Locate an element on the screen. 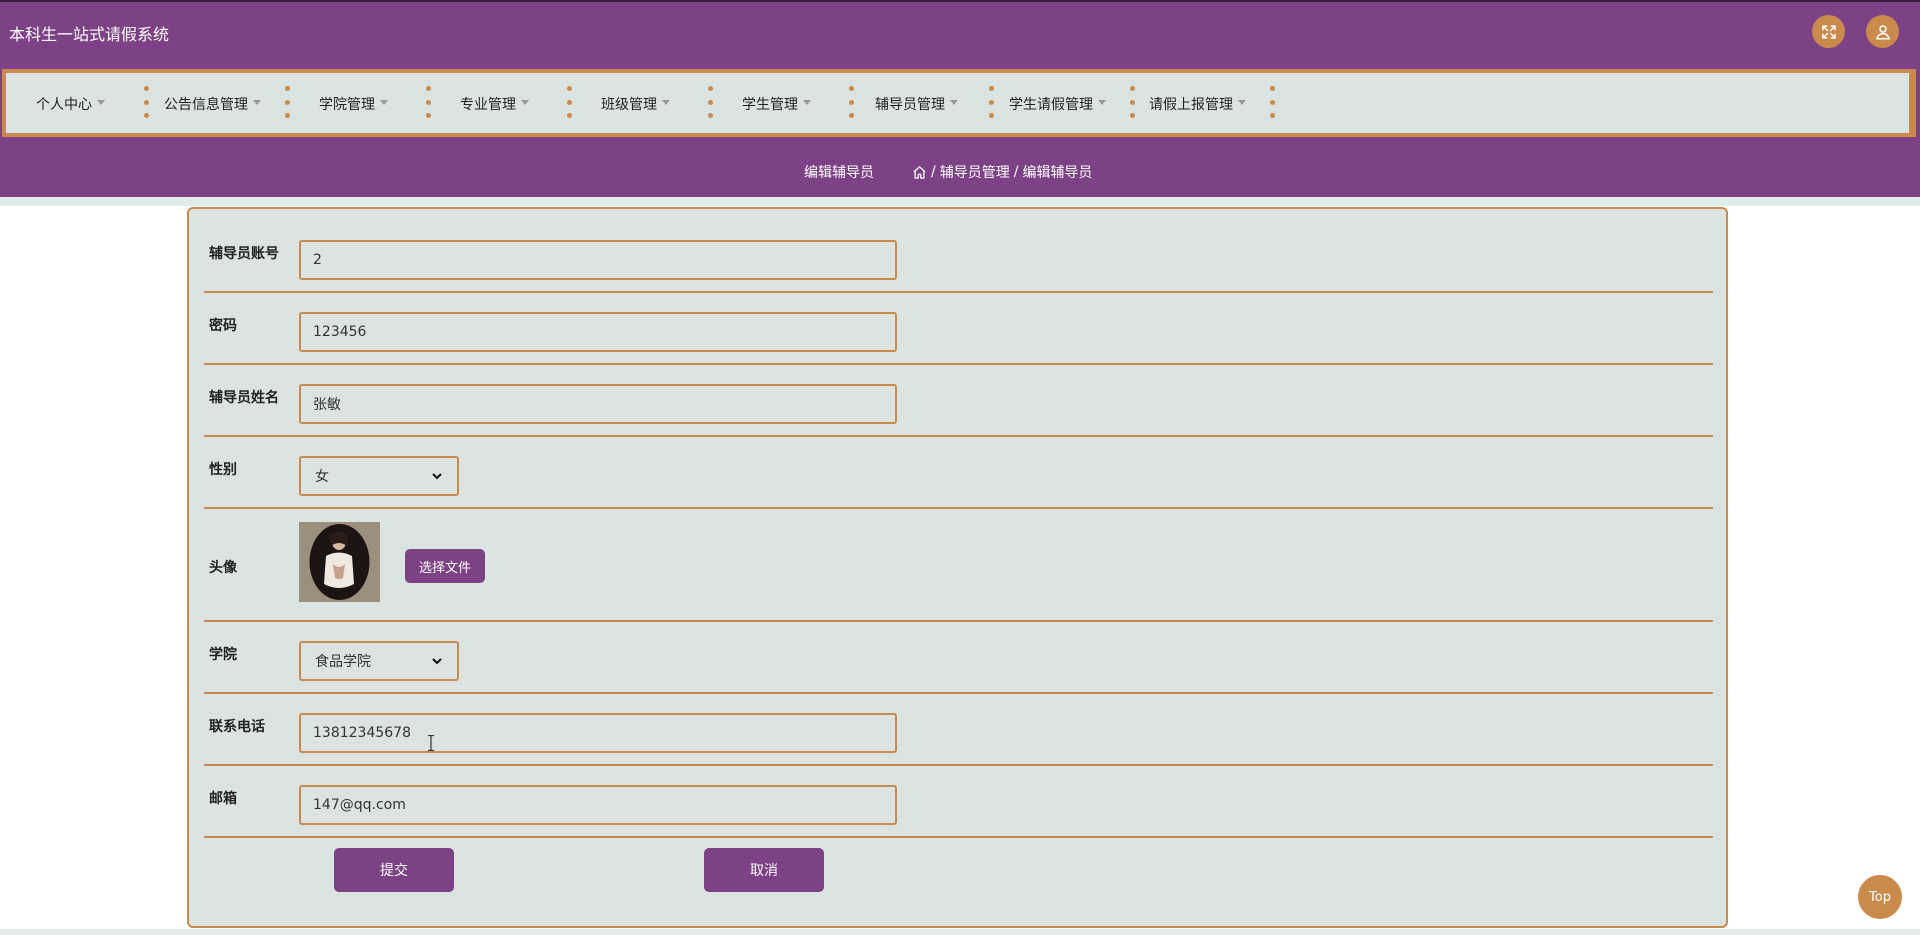 Image resolution: width=1920 pixels, height=935 pixels. expand-icon is located at coordinates (1828, 31).